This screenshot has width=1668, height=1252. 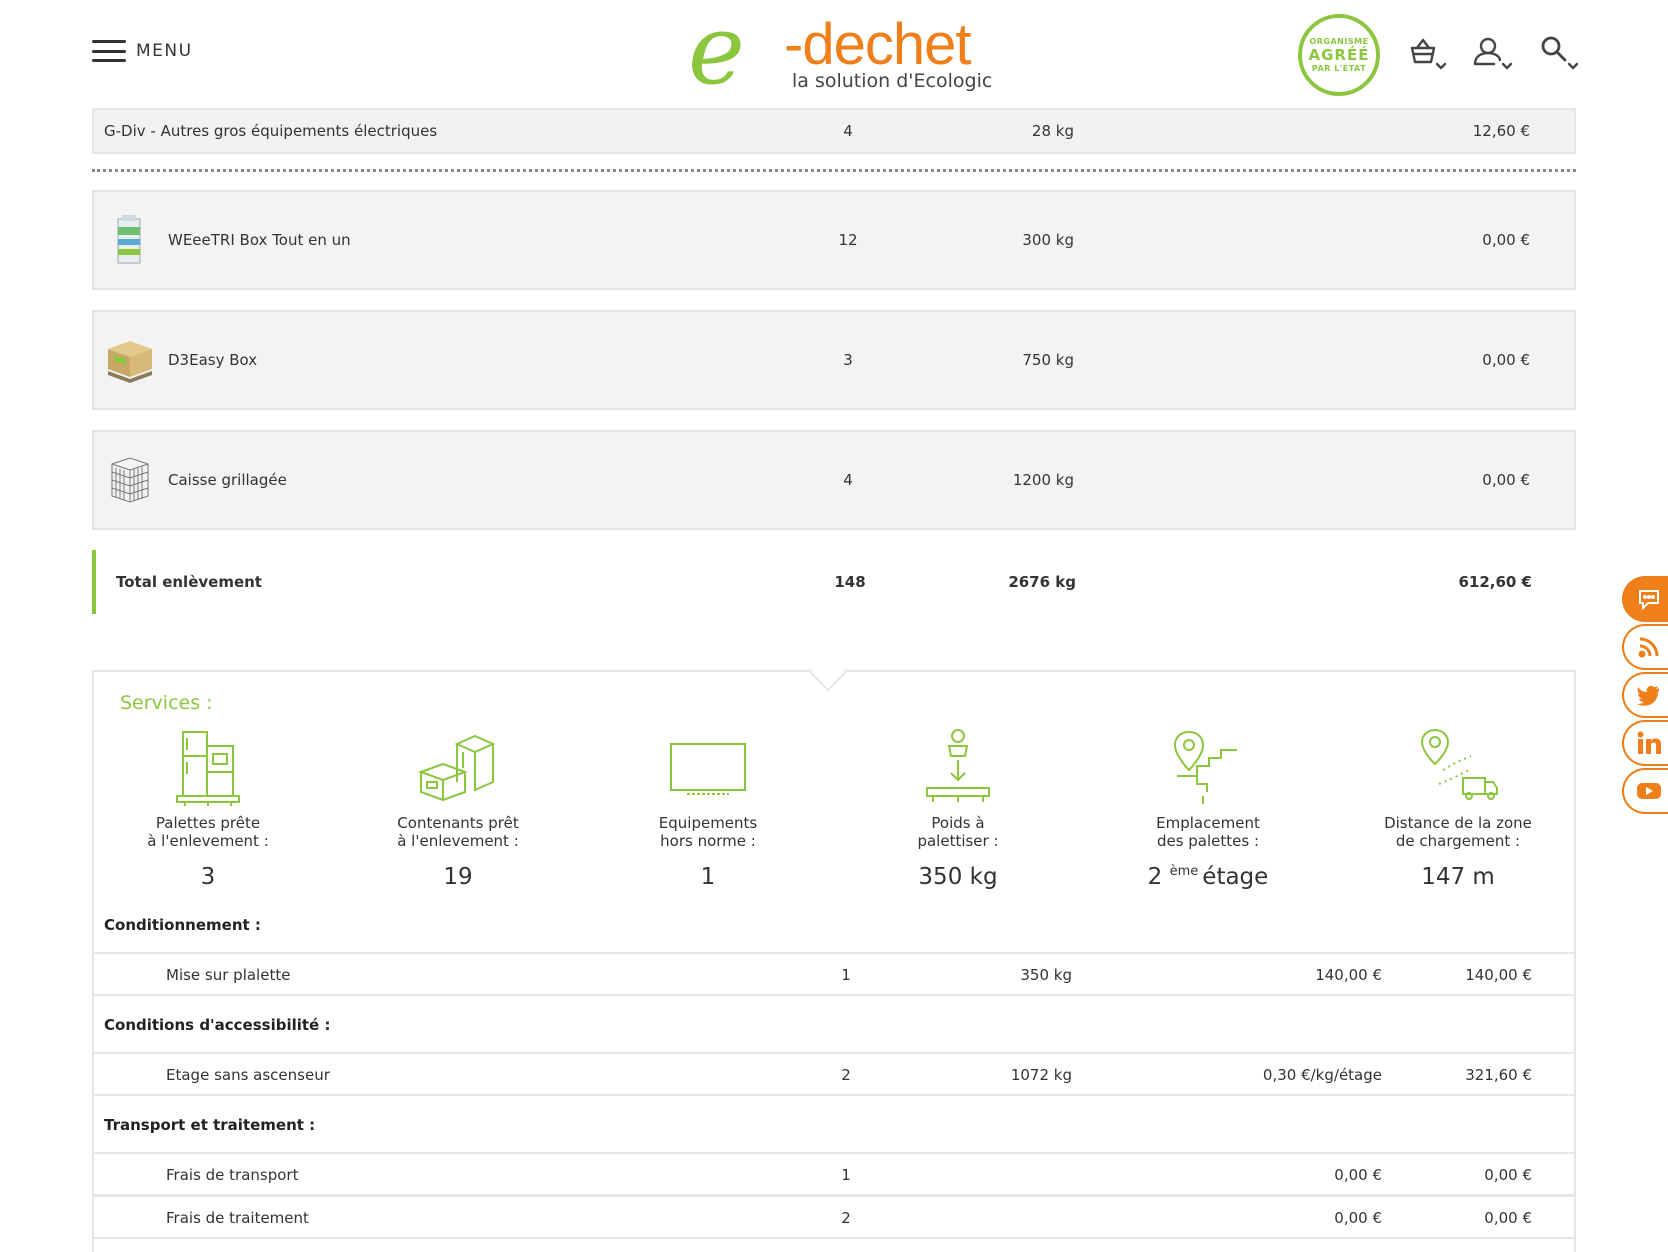 I want to click on hamburger-icon, so click(x=109, y=51).